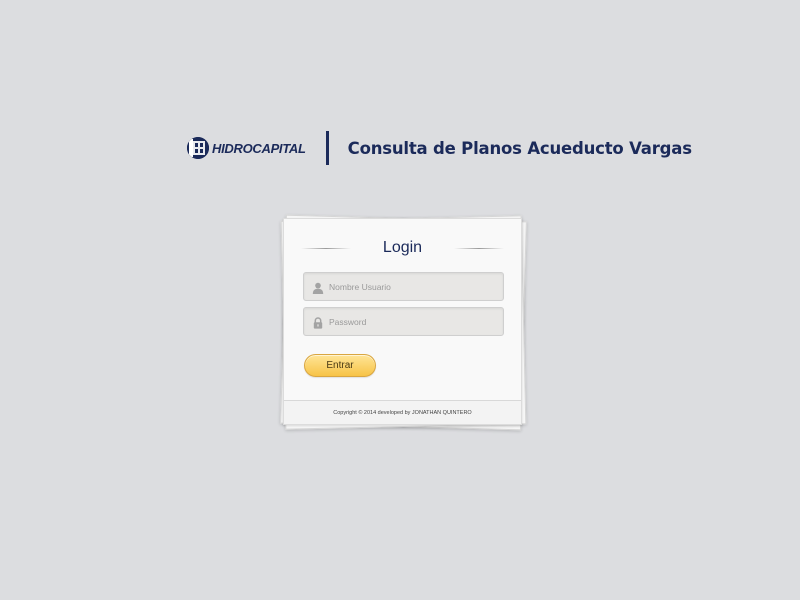 Image resolution: width=800 pixels, height=600 pixels. What do you see at coordinates (479, 248) in the screenshot?
I see `title-rule-right` at bounding box center [479, 248].